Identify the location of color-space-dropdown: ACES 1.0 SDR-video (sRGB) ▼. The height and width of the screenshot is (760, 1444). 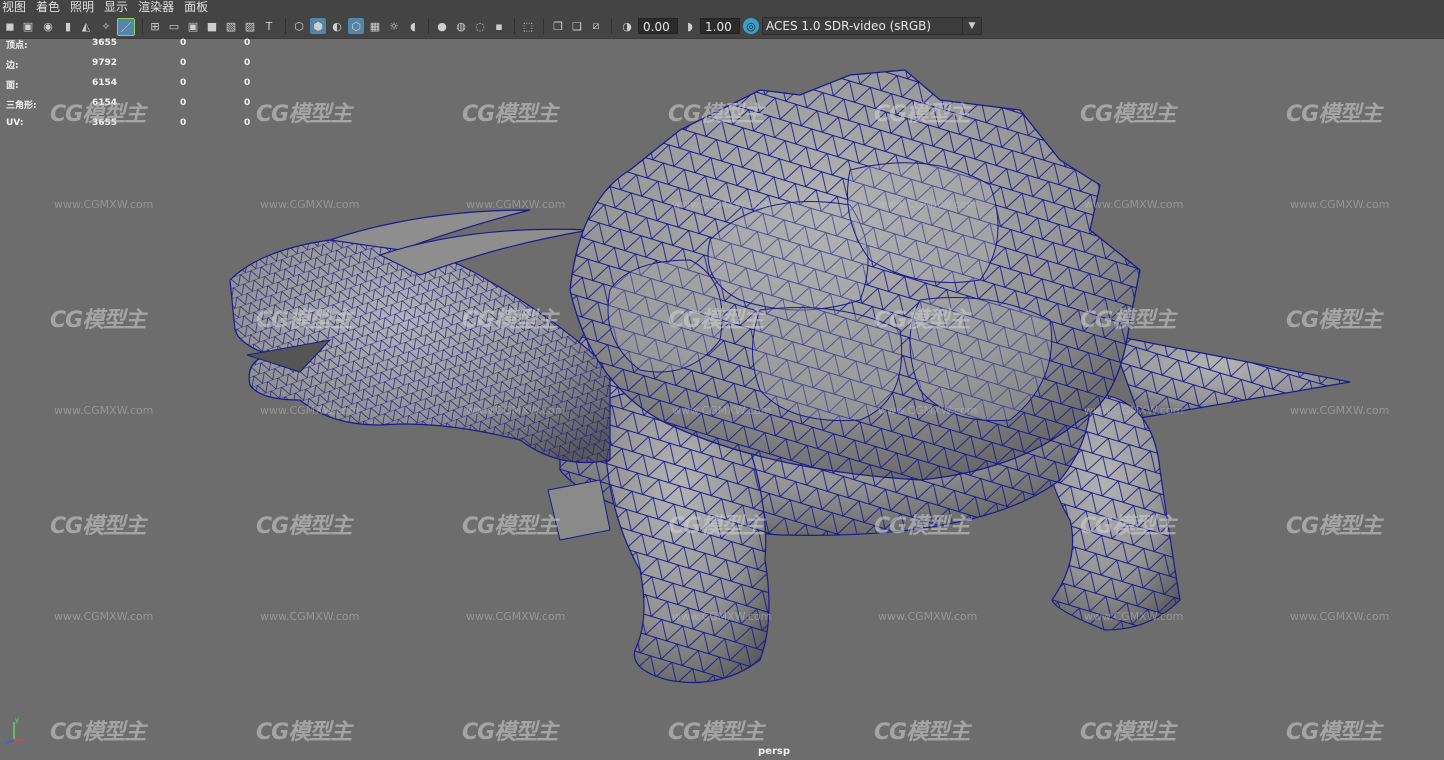
(872, 26).